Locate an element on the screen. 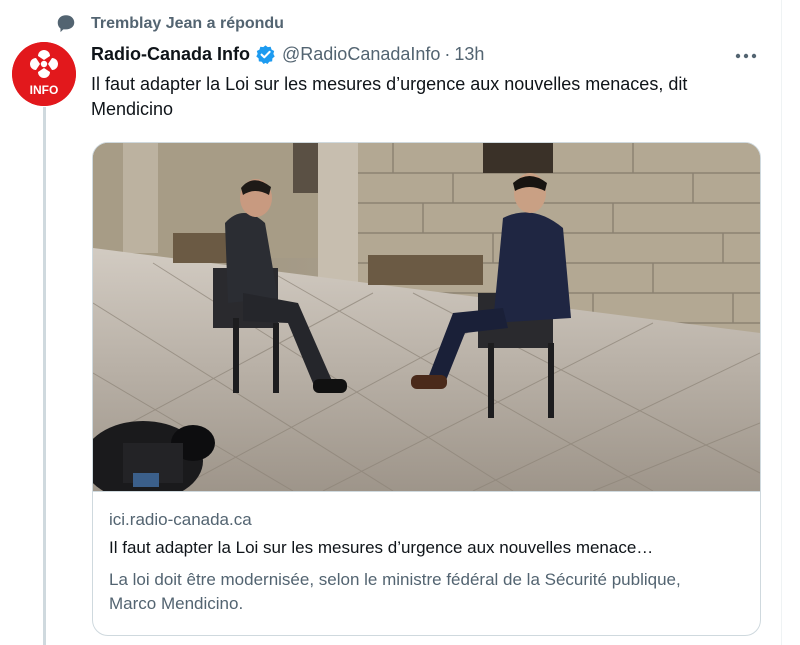 The height and width of the screenshot is (645, 800). avatar: INFO is located at coordinates (44, 74).